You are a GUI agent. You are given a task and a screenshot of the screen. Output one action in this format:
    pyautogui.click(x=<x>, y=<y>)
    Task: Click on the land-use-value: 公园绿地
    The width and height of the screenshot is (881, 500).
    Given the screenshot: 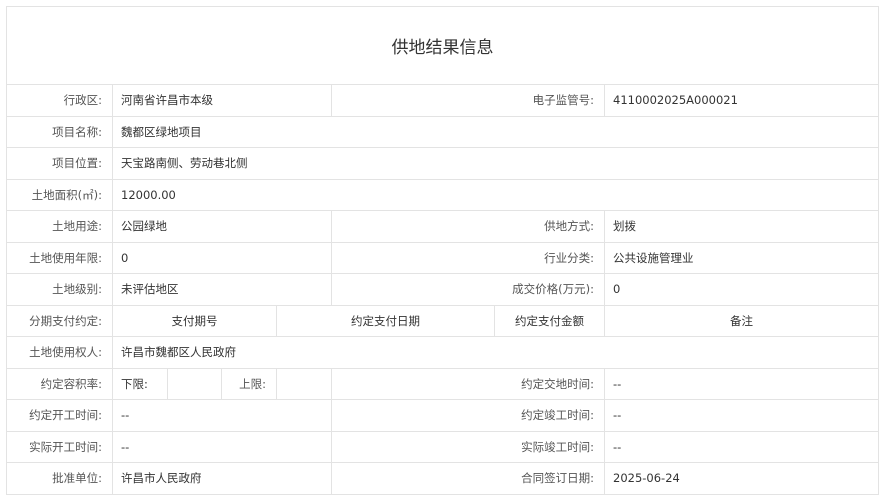 What is the action you would take?
    pyautogui.click(x=222, y=226)
    